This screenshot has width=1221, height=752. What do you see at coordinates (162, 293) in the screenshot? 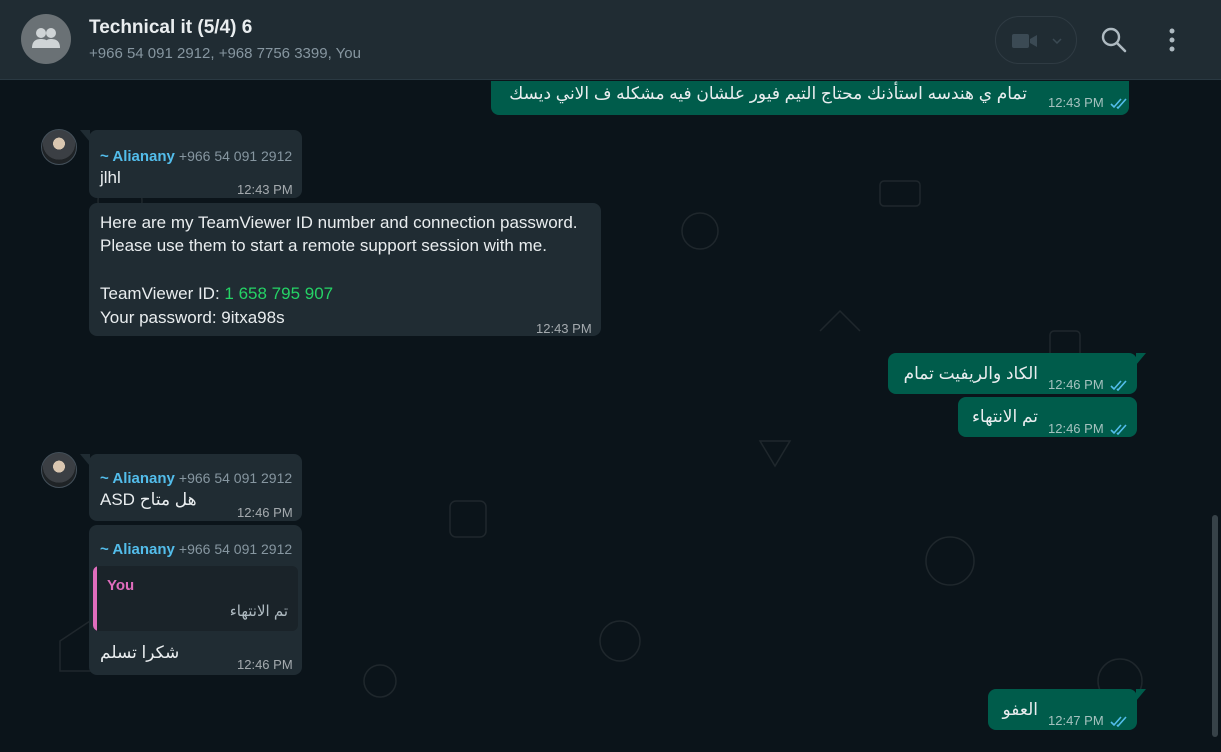
I see `teamviewer-id-label: TeamViewer ID:` at bounding box center [162, 293].